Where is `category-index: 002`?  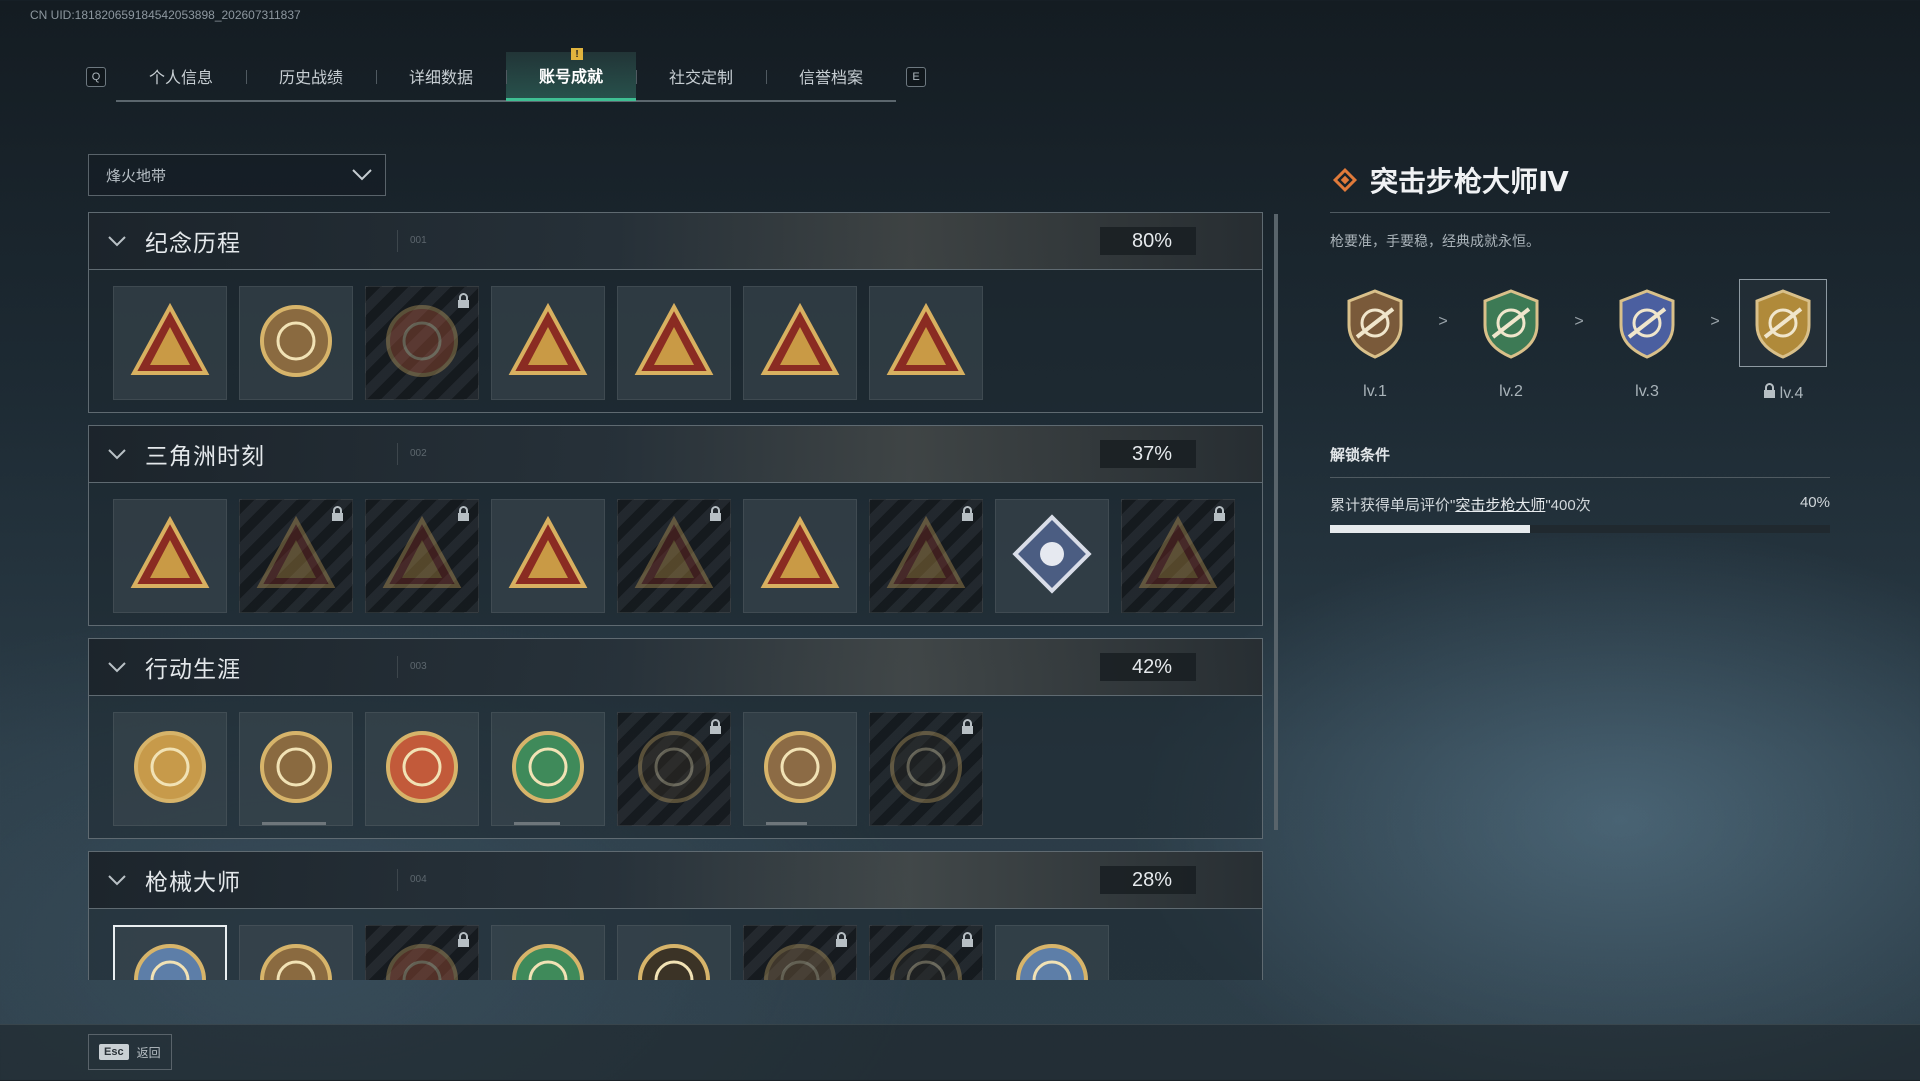 category-index: 002 is located at coordinates (412, 454).